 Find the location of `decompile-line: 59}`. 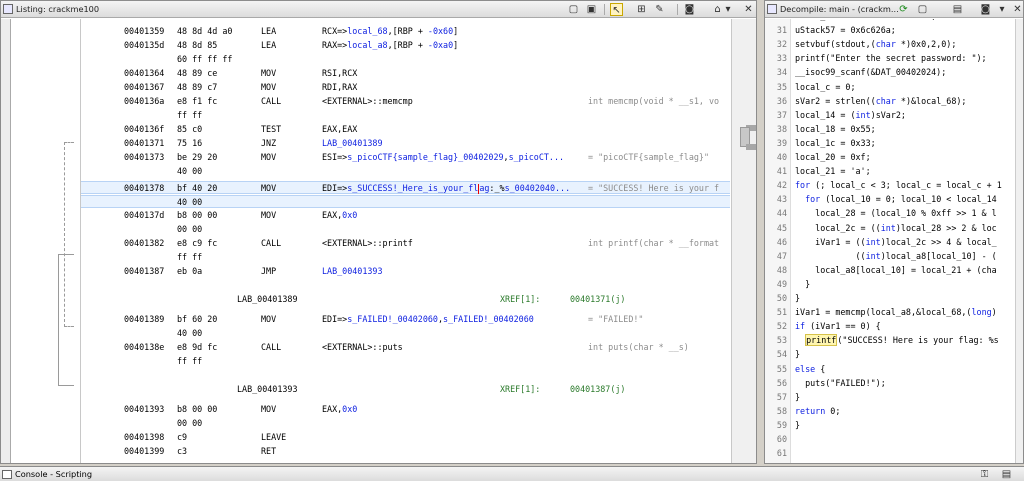

decompile-line: 59} is located at coordinates (890, 425).